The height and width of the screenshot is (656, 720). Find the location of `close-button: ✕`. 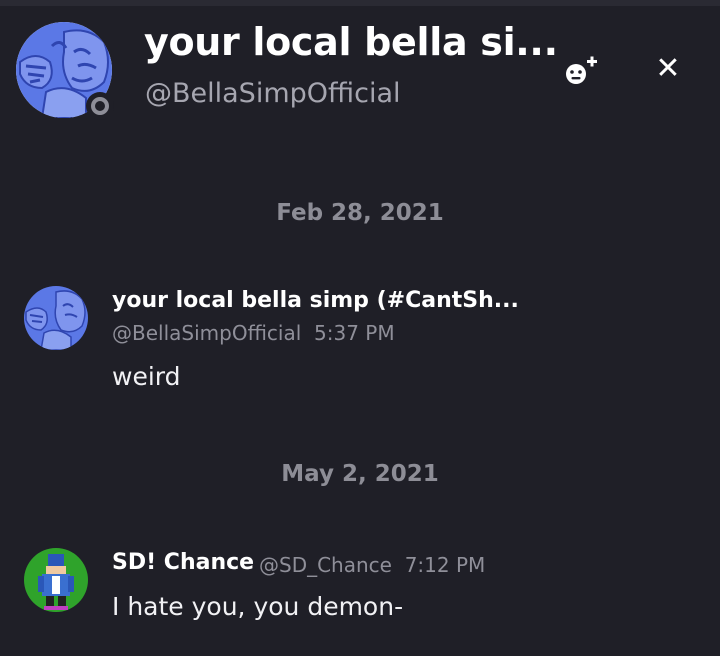

close-button: ✕ is located at coordinates (668, 68).